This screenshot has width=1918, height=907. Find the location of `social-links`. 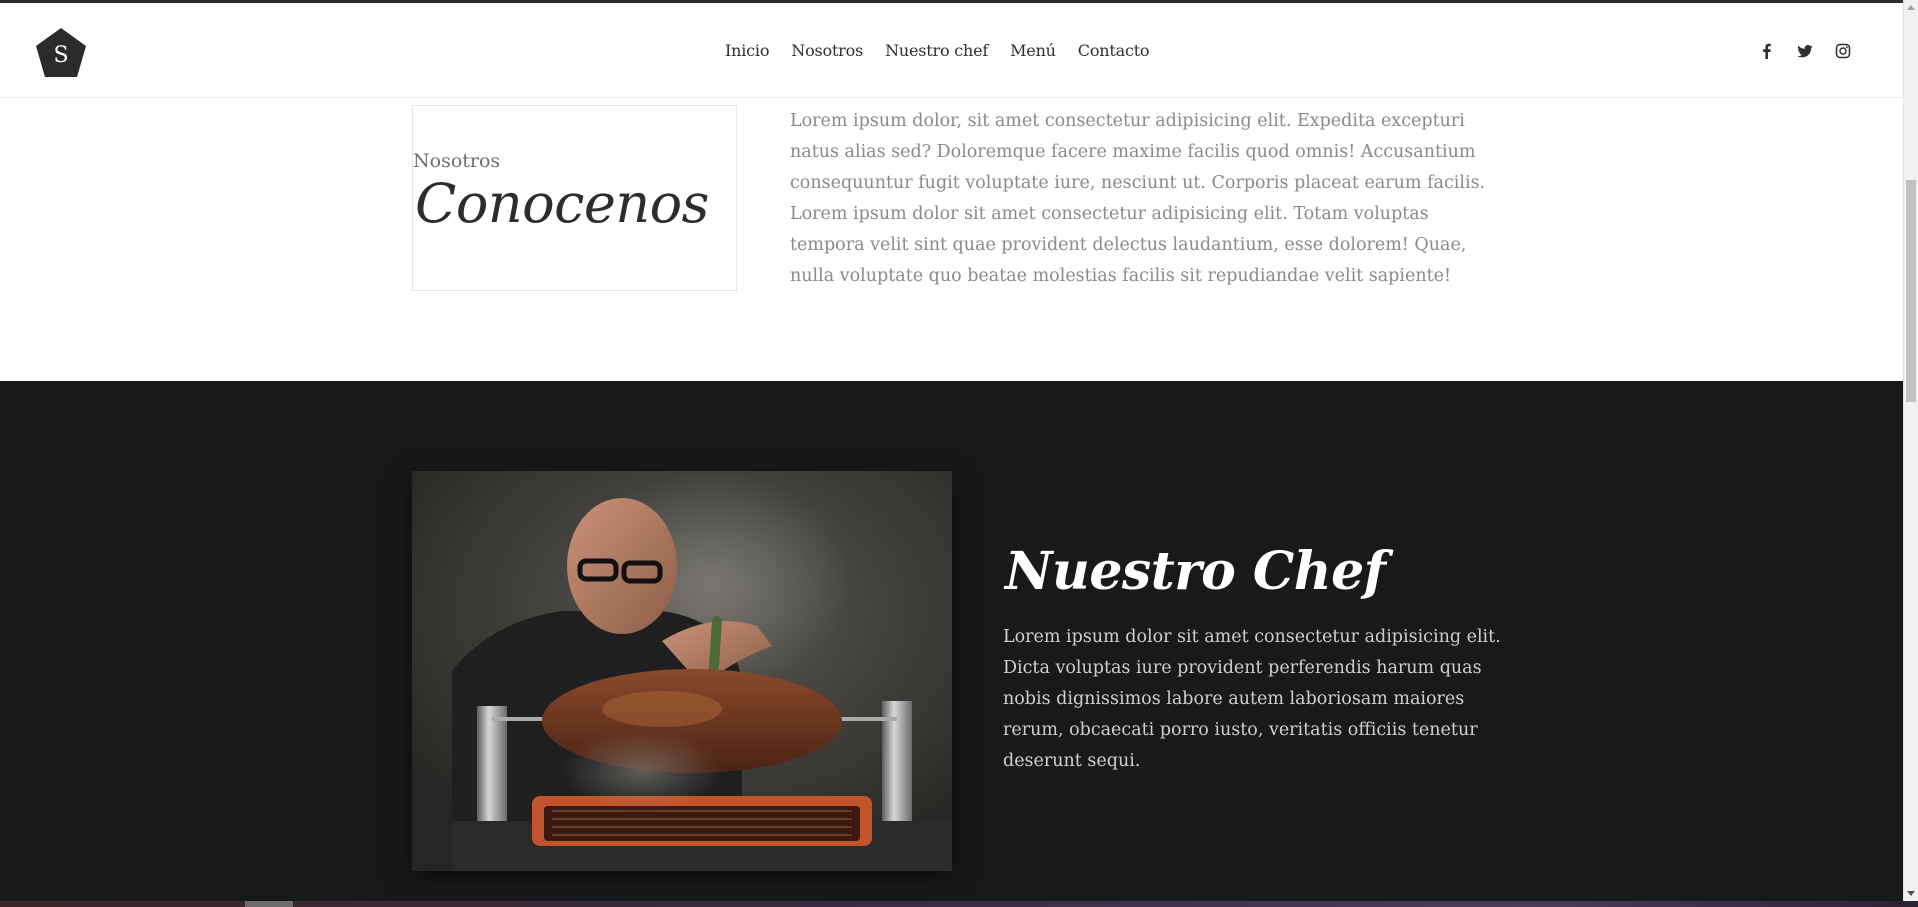

social-links is located at coordinates (1805, 51).